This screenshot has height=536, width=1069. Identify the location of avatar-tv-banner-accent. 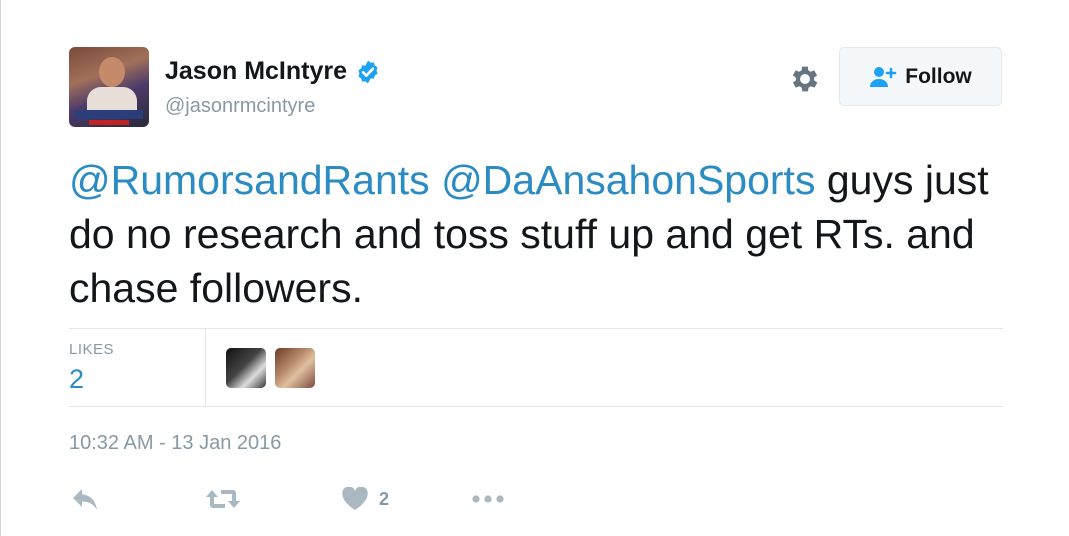
(109, 122).